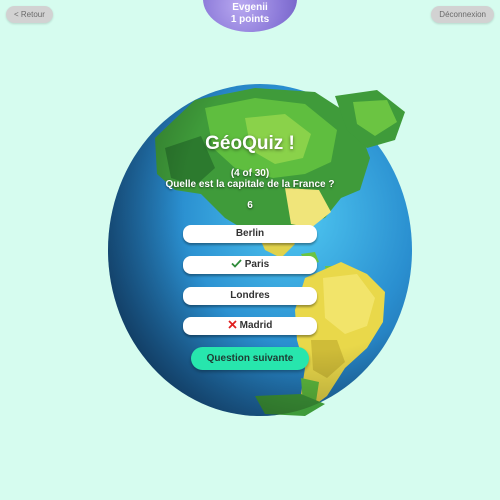  I want to click on user-name: Evgenii, so click(250, 7).